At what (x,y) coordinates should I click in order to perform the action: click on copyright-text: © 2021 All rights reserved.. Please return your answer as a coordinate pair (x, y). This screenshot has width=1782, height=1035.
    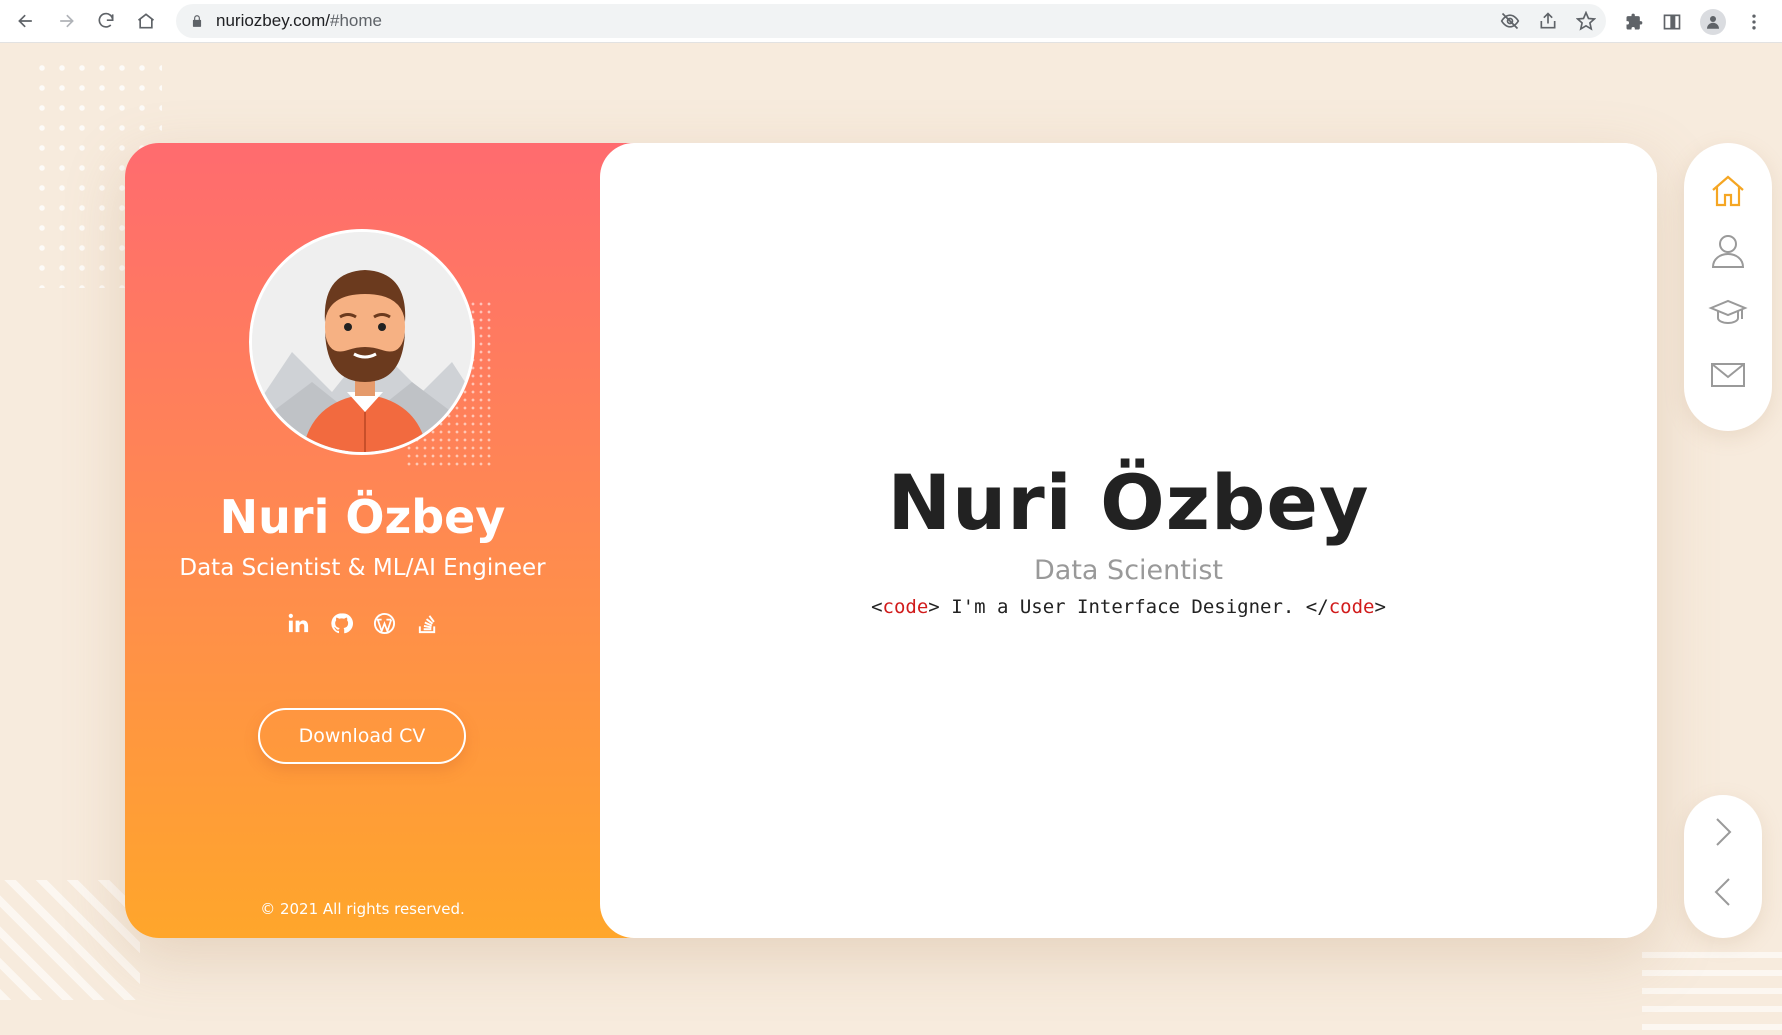
    Looking at the image, I should click on (362, 909).